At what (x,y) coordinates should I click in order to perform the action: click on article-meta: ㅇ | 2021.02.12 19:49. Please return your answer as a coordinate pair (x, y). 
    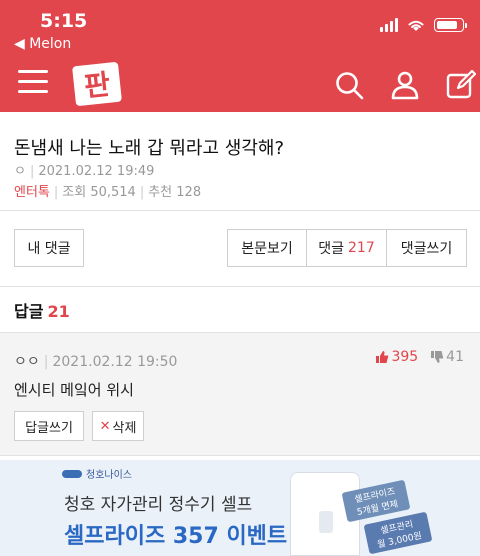
    Looking at the image, I should click on (84, 171).